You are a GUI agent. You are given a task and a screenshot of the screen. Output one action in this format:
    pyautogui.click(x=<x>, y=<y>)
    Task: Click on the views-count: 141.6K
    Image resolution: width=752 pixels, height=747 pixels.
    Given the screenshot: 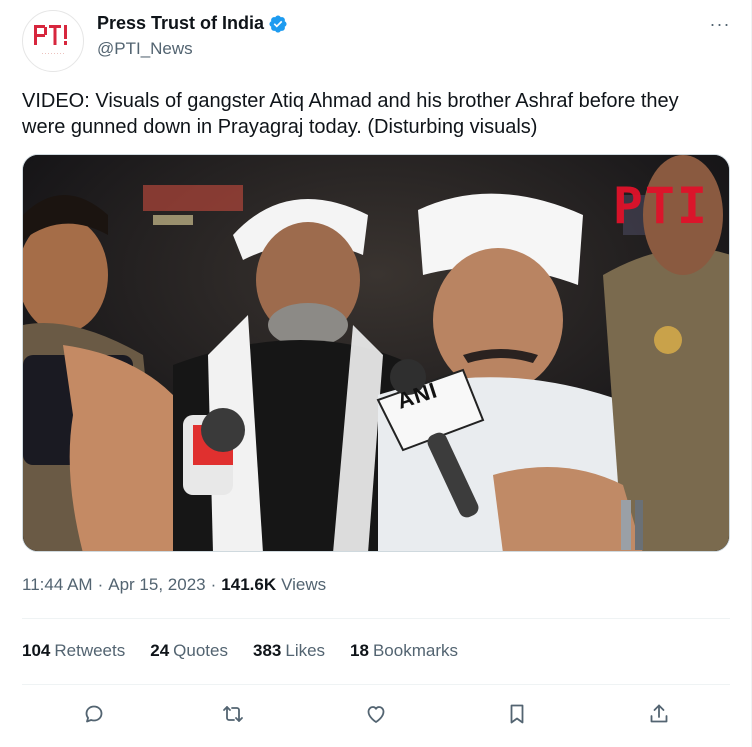 What is the action you would take?
    pyautogui.click(x=249, y=584)
    